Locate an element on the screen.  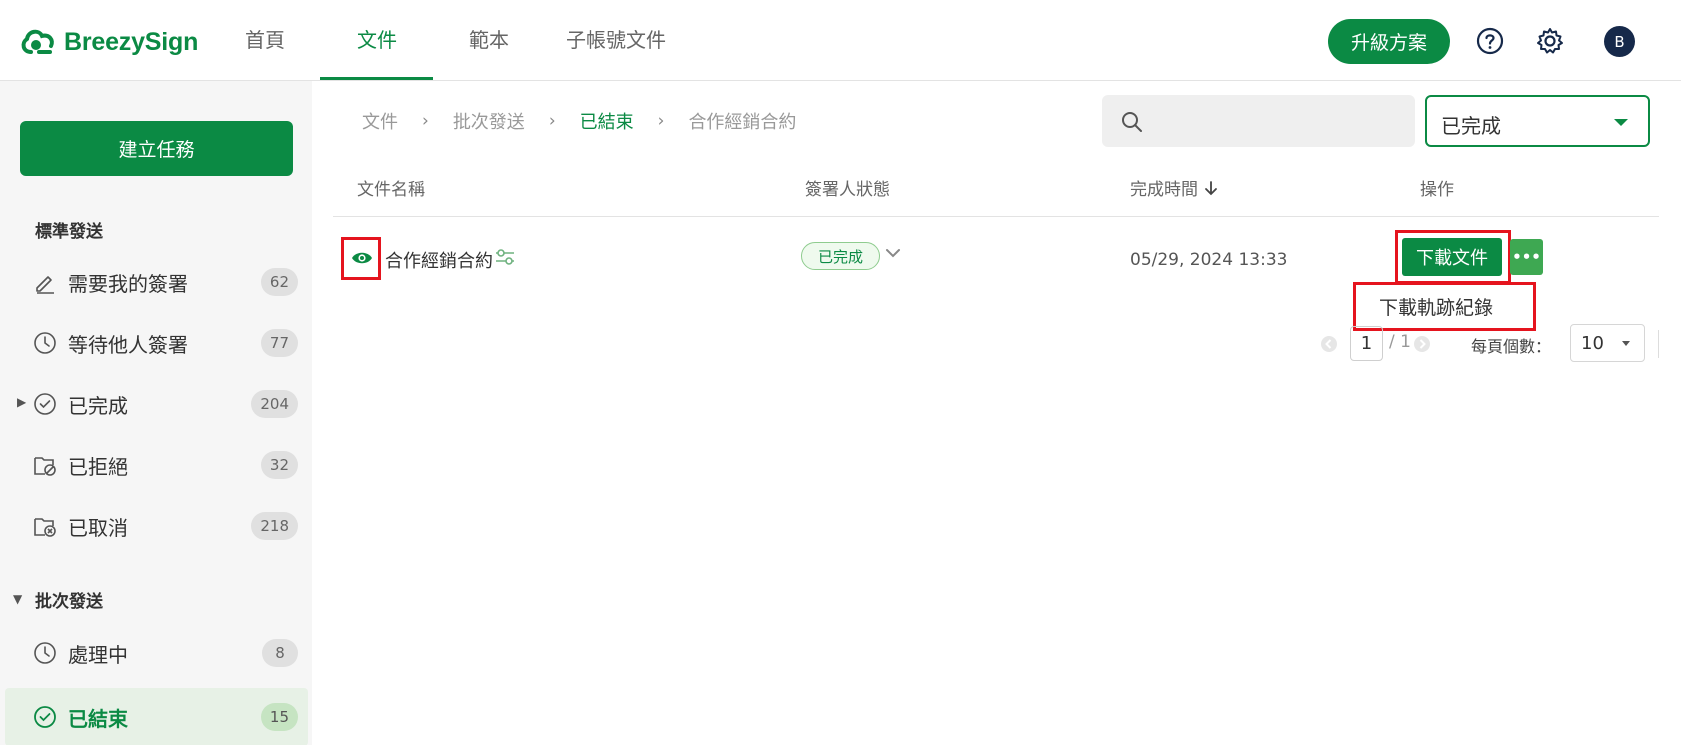
create-task-button: 建立任務 is located at coordinates (156, 148).